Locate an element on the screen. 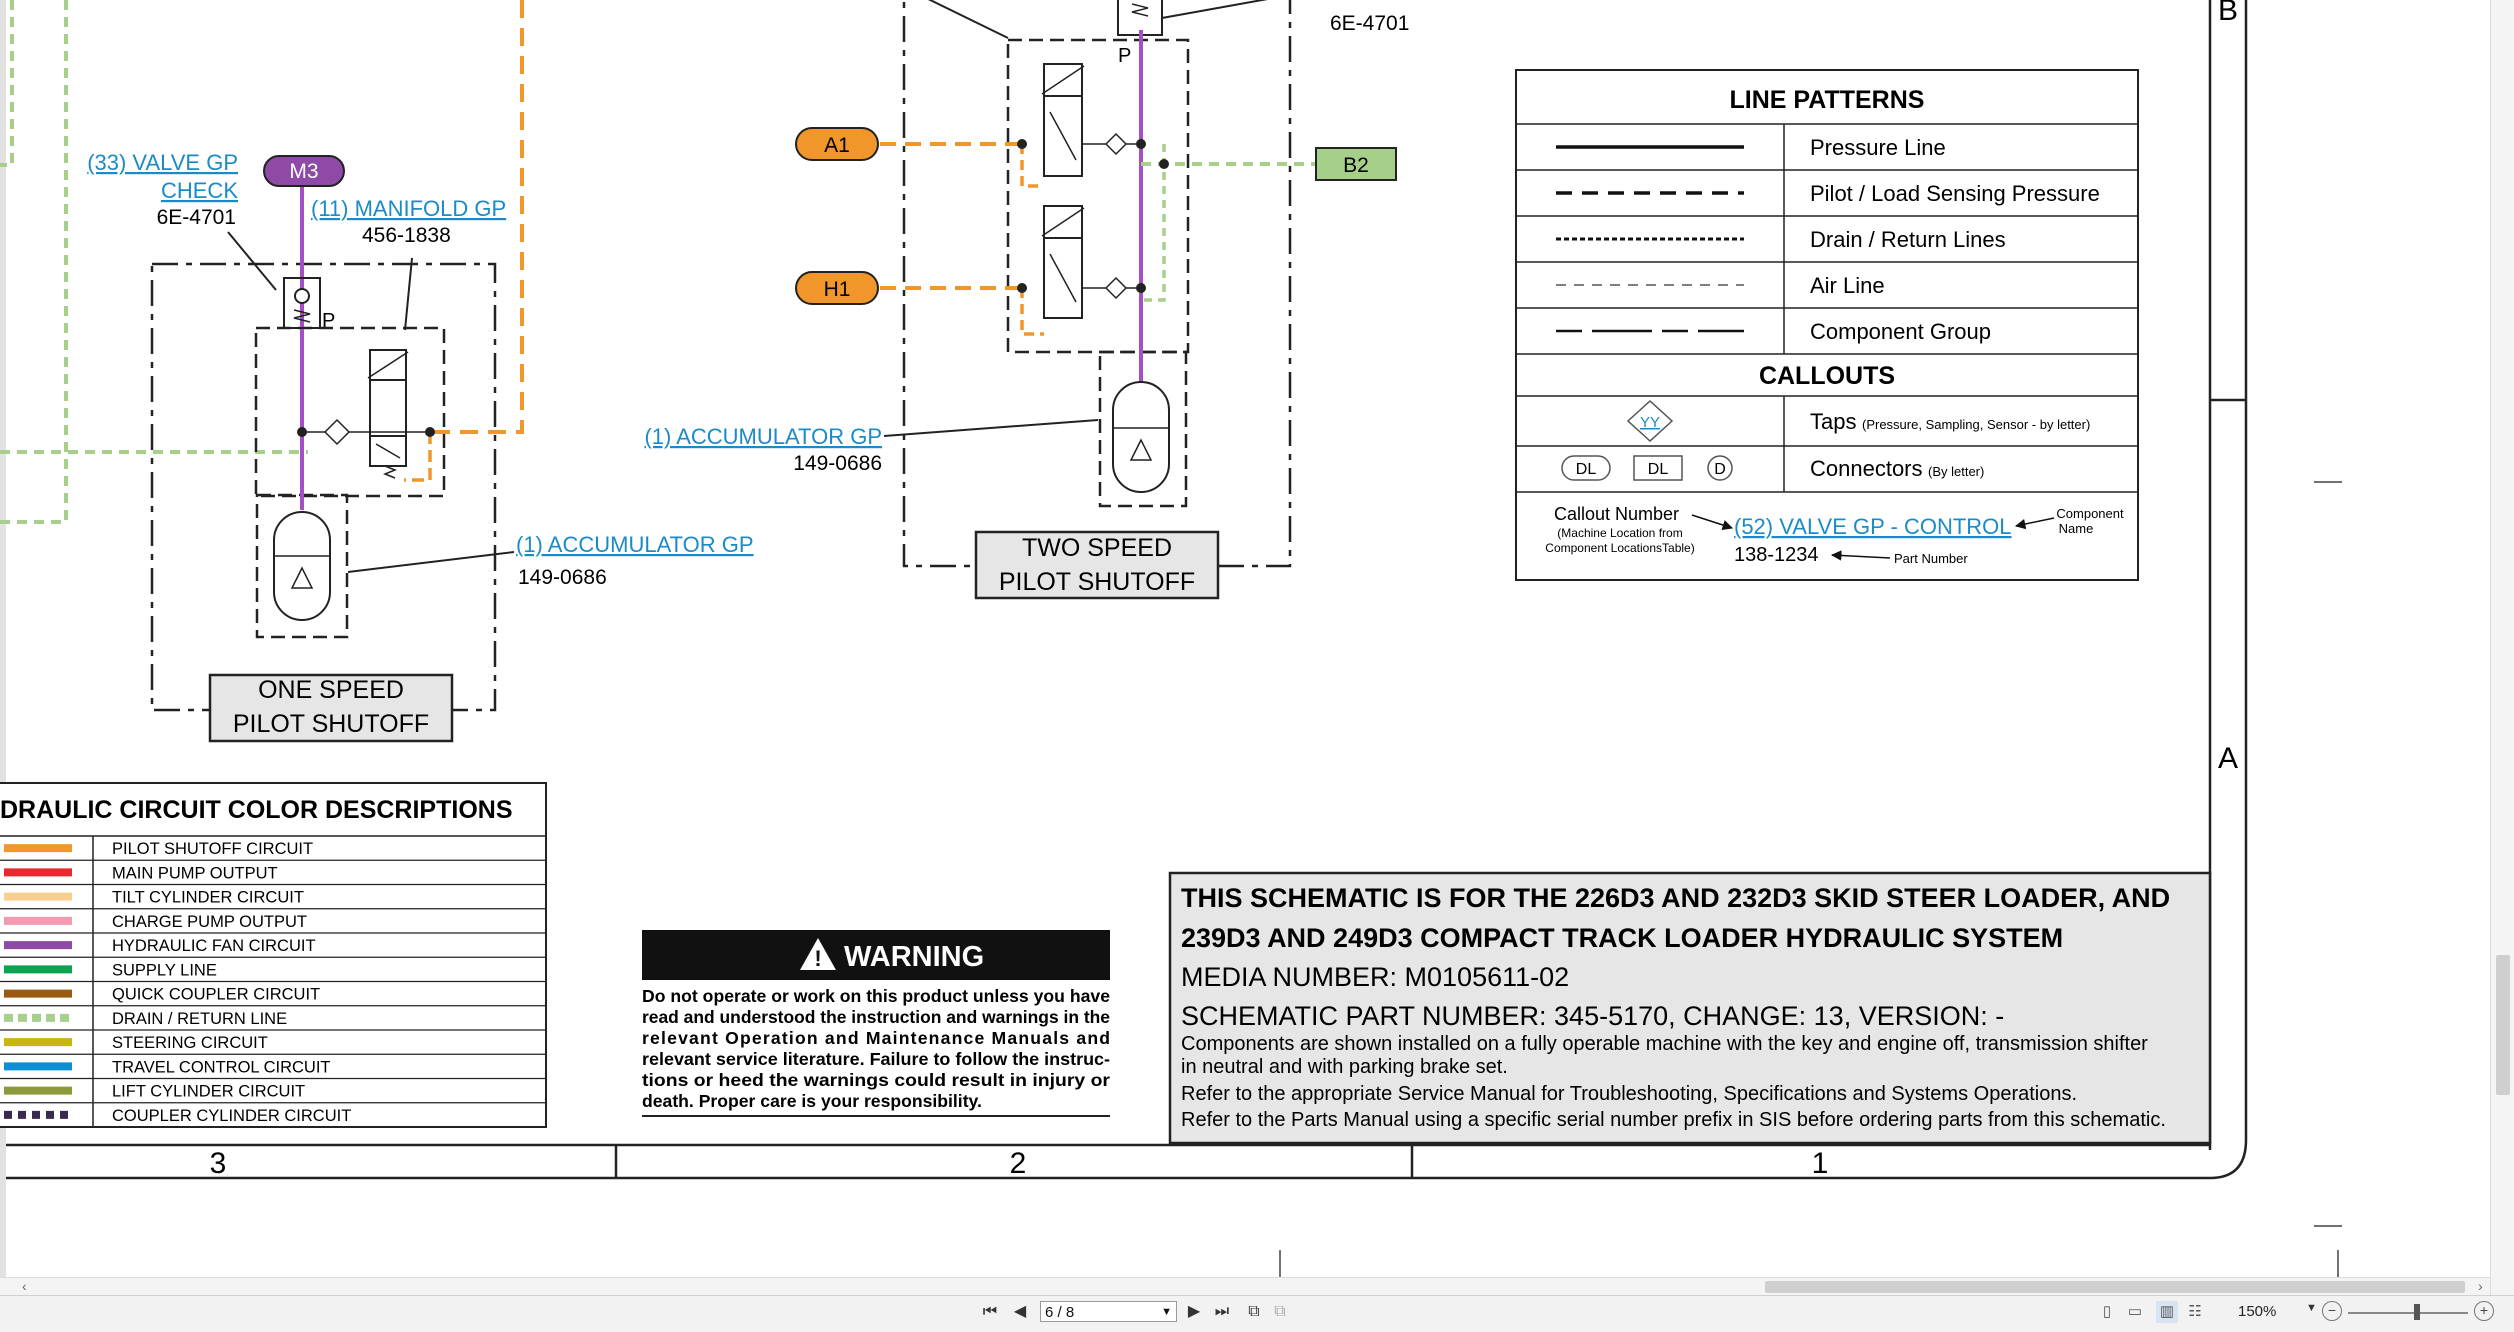  part-number-note: Part Number is located at coordinates (1931, 558).